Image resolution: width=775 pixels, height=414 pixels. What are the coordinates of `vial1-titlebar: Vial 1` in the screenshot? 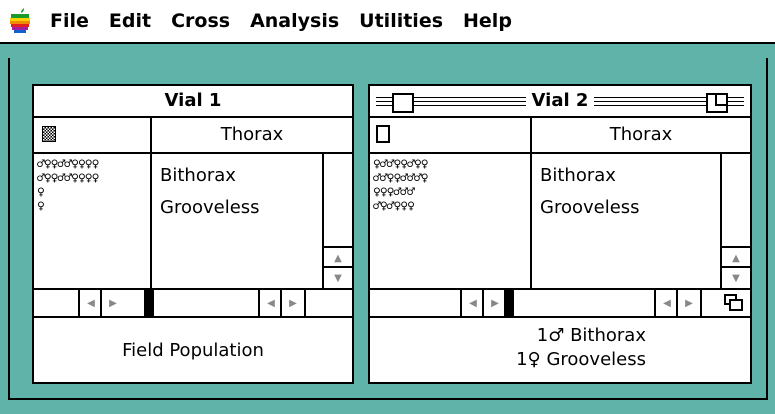 It's located at (193, 102).